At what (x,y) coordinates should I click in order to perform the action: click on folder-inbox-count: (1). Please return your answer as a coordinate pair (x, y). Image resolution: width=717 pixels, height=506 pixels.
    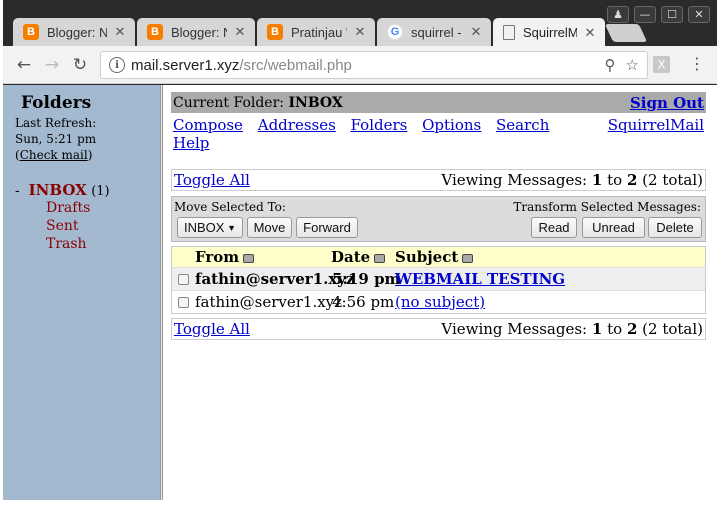
    Looking at the image, I should click on (100, 191).